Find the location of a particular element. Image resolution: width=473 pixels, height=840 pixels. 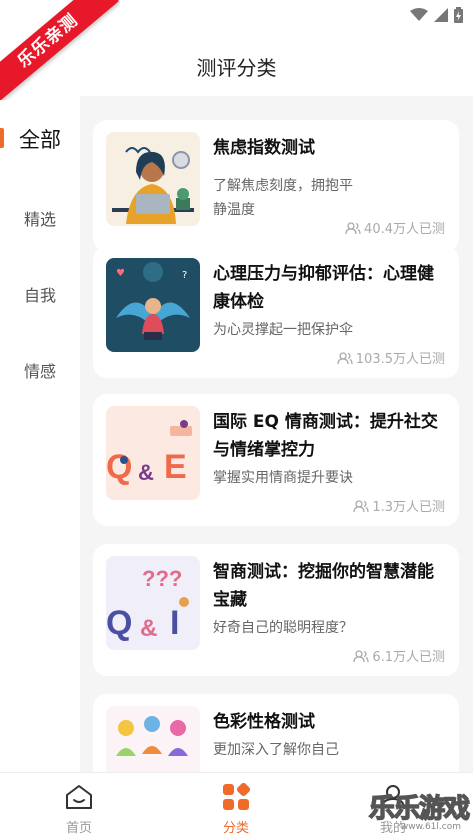

ribbon-text: 乐乐亲测 is located at coordinates (59, 50).